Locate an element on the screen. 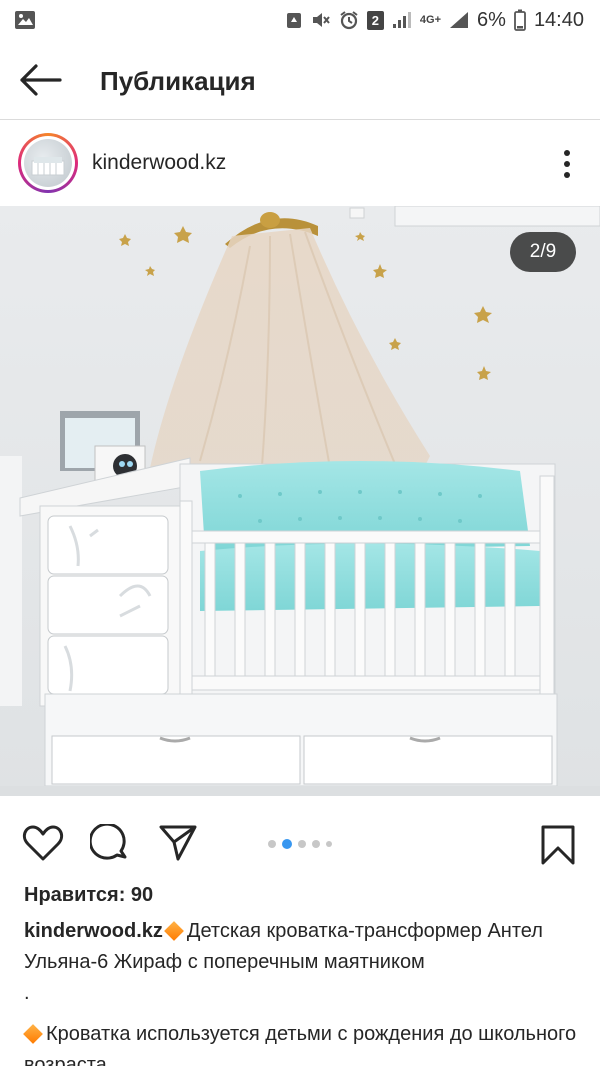 Image resolution: width=600 pixels, height=1066 pixels. action-bar is located at coordinates (300, 842).